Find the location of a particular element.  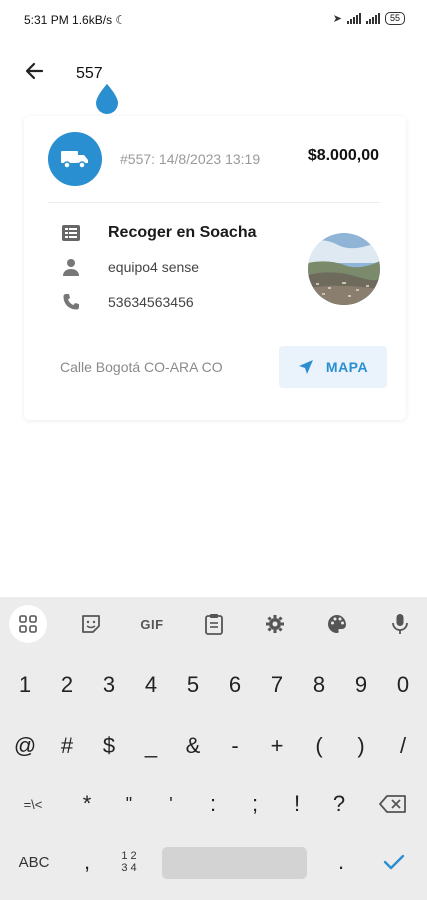

palette-icon is located at coordinates (337, 624).